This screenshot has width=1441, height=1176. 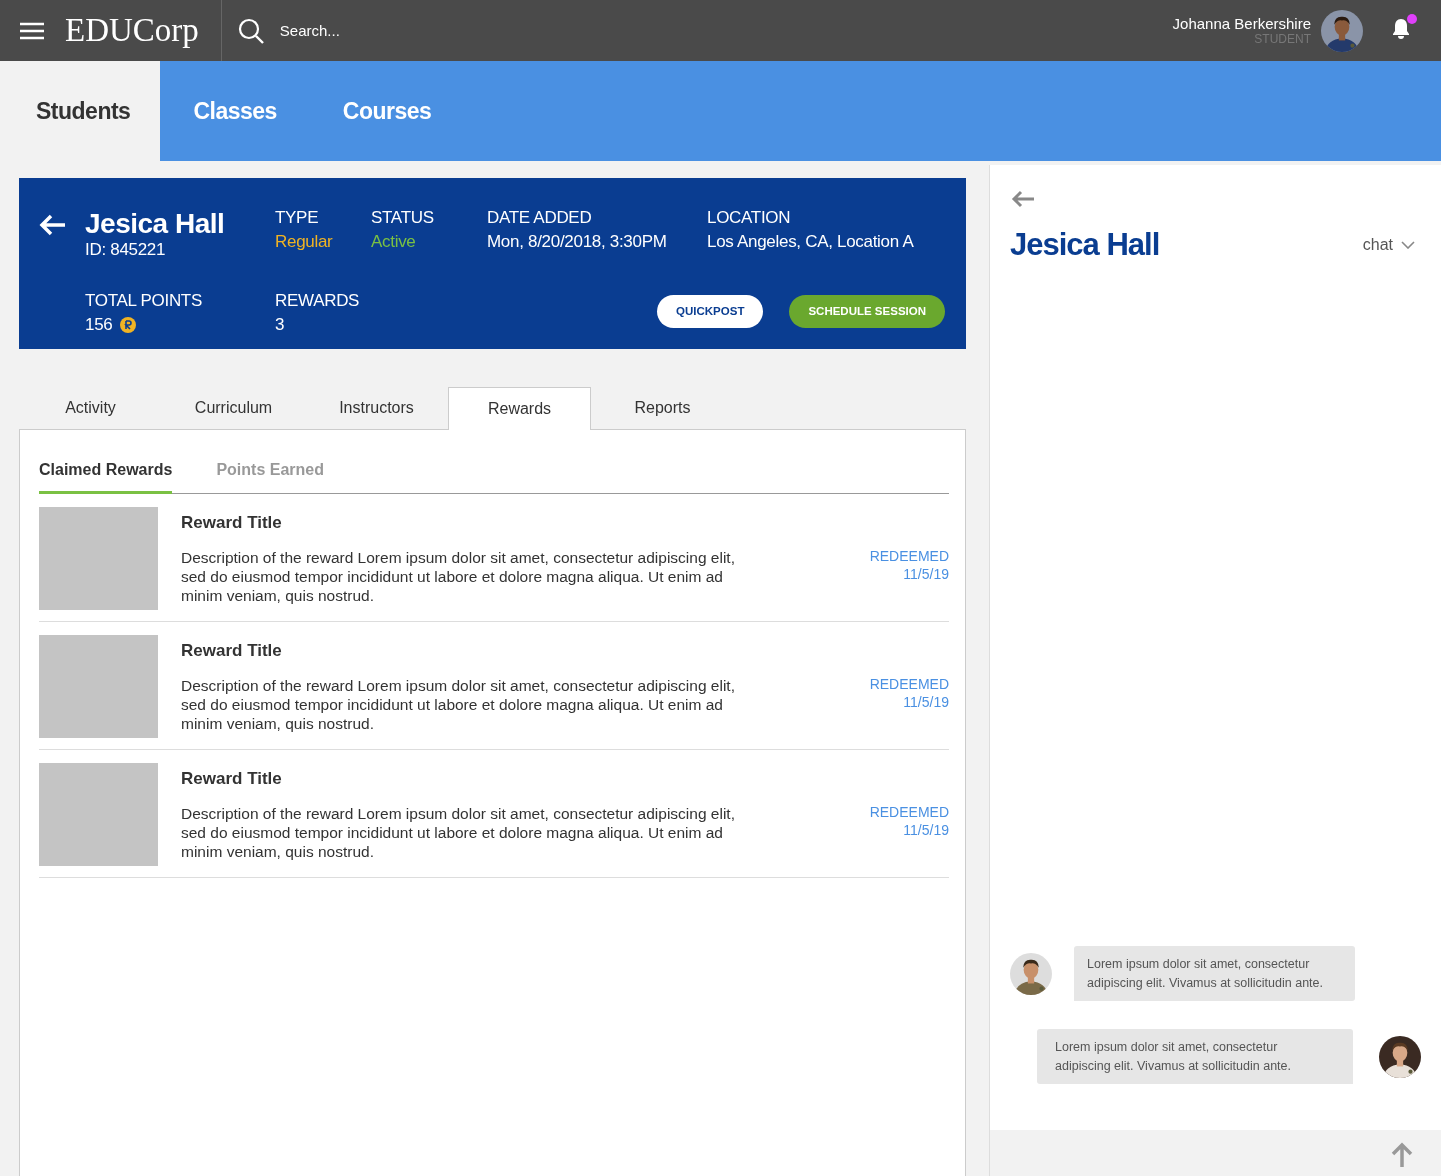 What do you see at coordinates (297, 218) in the screenshot?
I see `field-label: TYPE` at bounding box center [297, 218].